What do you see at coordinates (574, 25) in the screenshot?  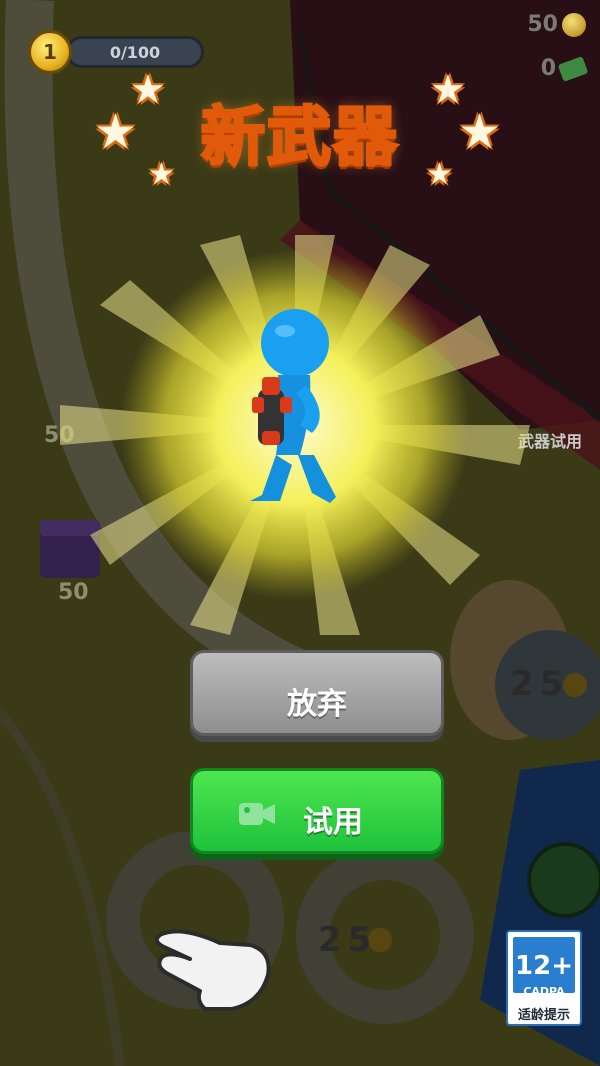 I see `coin-icon` at bounding box center [574, 25].